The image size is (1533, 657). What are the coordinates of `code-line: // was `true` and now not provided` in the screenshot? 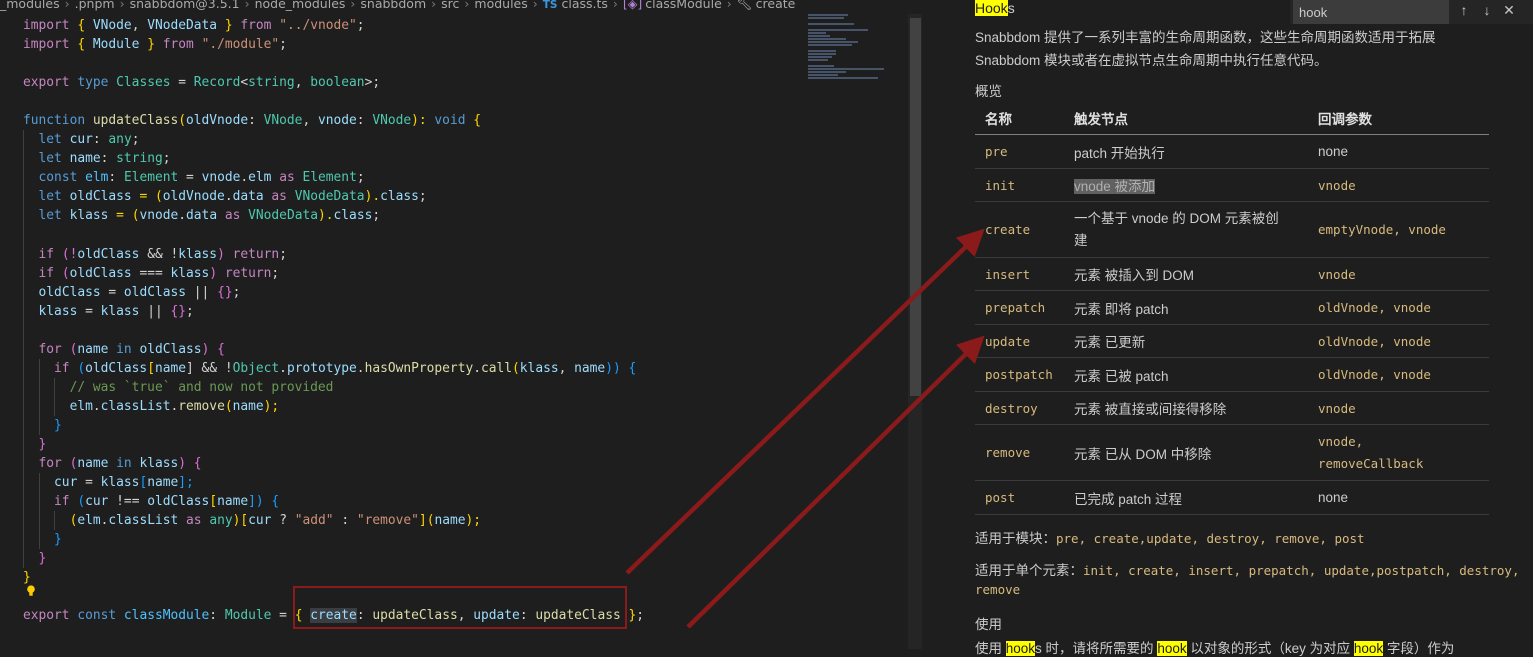 It's located at (333, 387).